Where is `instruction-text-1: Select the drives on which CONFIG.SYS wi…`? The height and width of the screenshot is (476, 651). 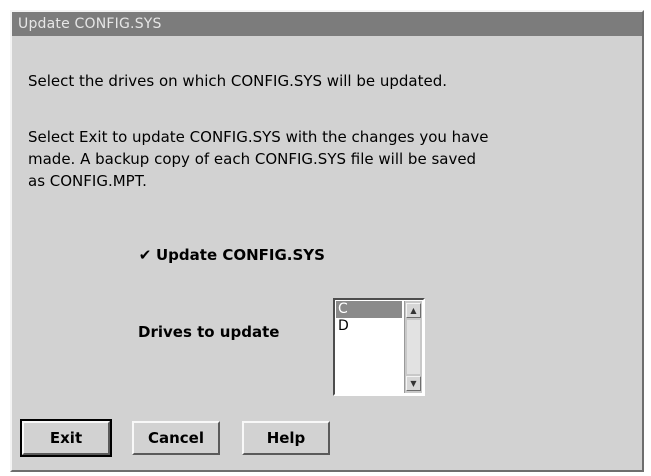
instruction-text-1: Select the drives on which CONFIG.SYS wi… is located at coordinates (238, 81).